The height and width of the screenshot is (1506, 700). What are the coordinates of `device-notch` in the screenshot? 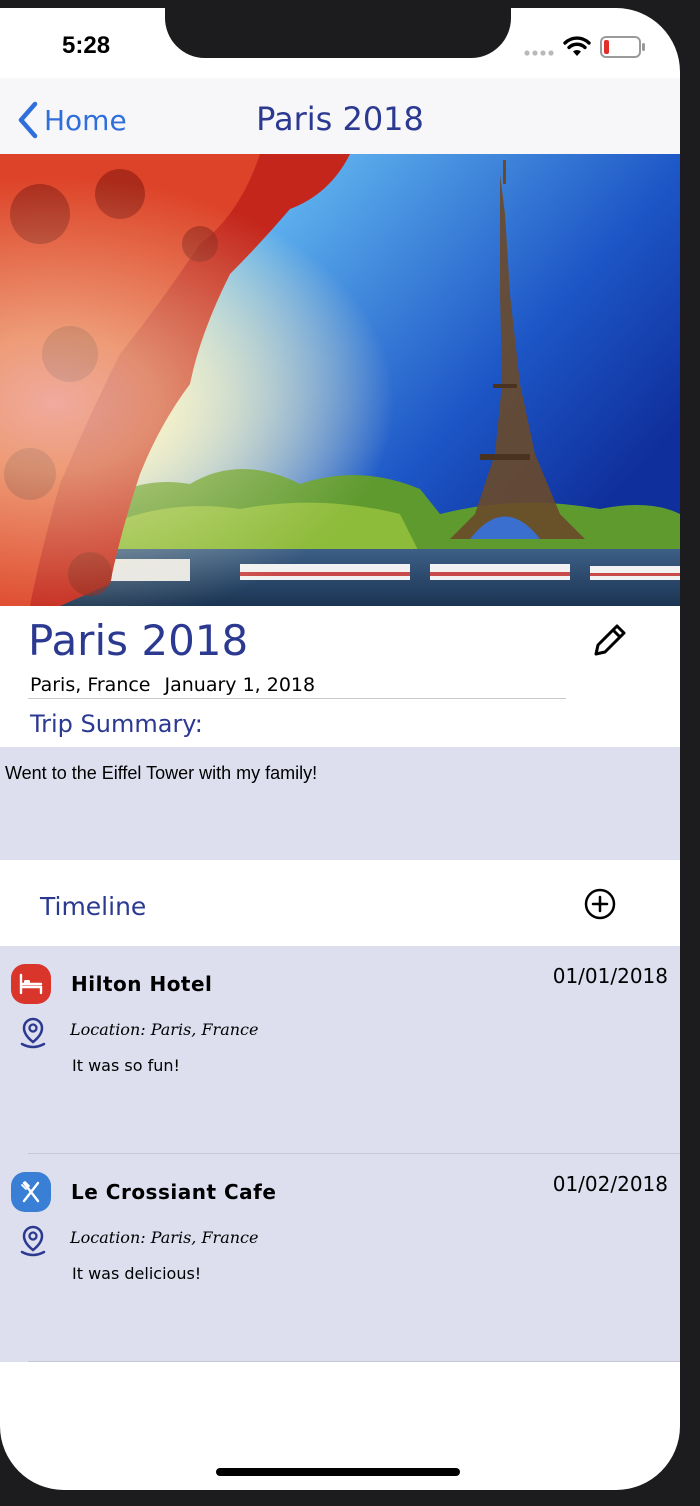 It's located at (338, 33).